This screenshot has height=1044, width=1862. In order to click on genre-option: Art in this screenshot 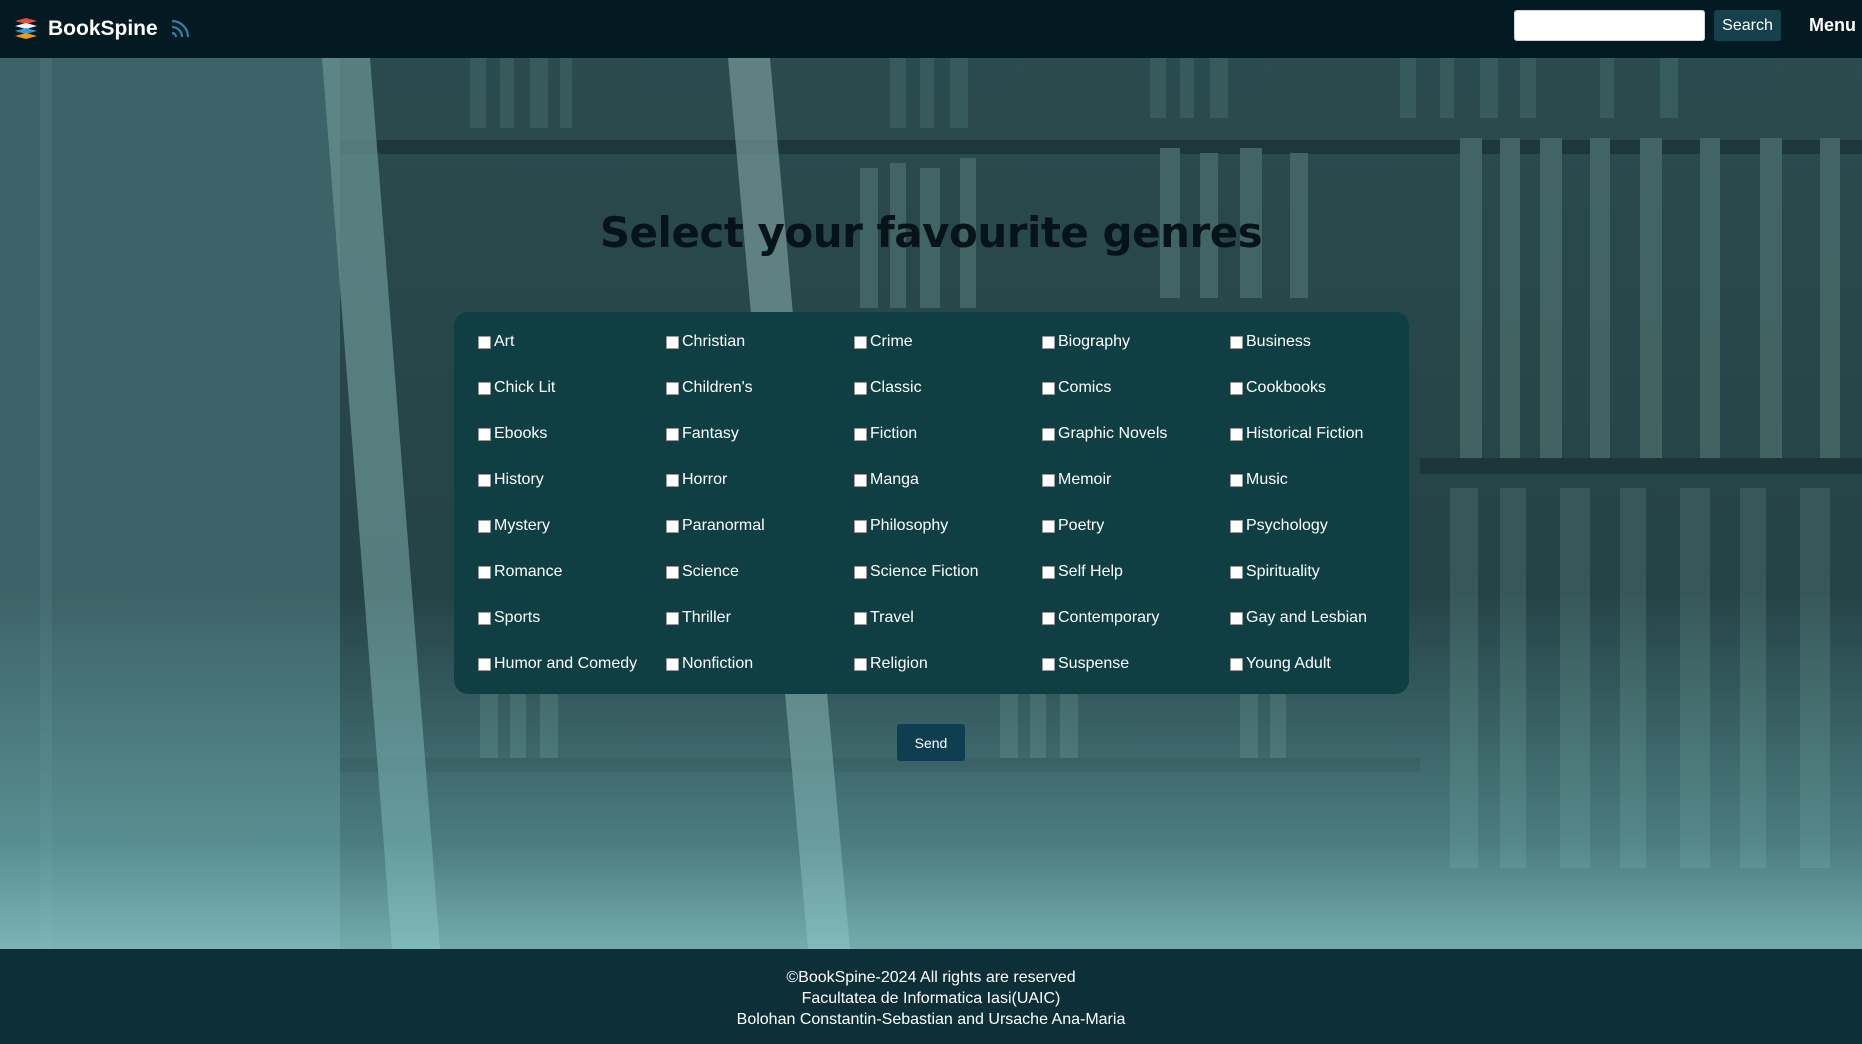, I will do `click(572, 342)`.